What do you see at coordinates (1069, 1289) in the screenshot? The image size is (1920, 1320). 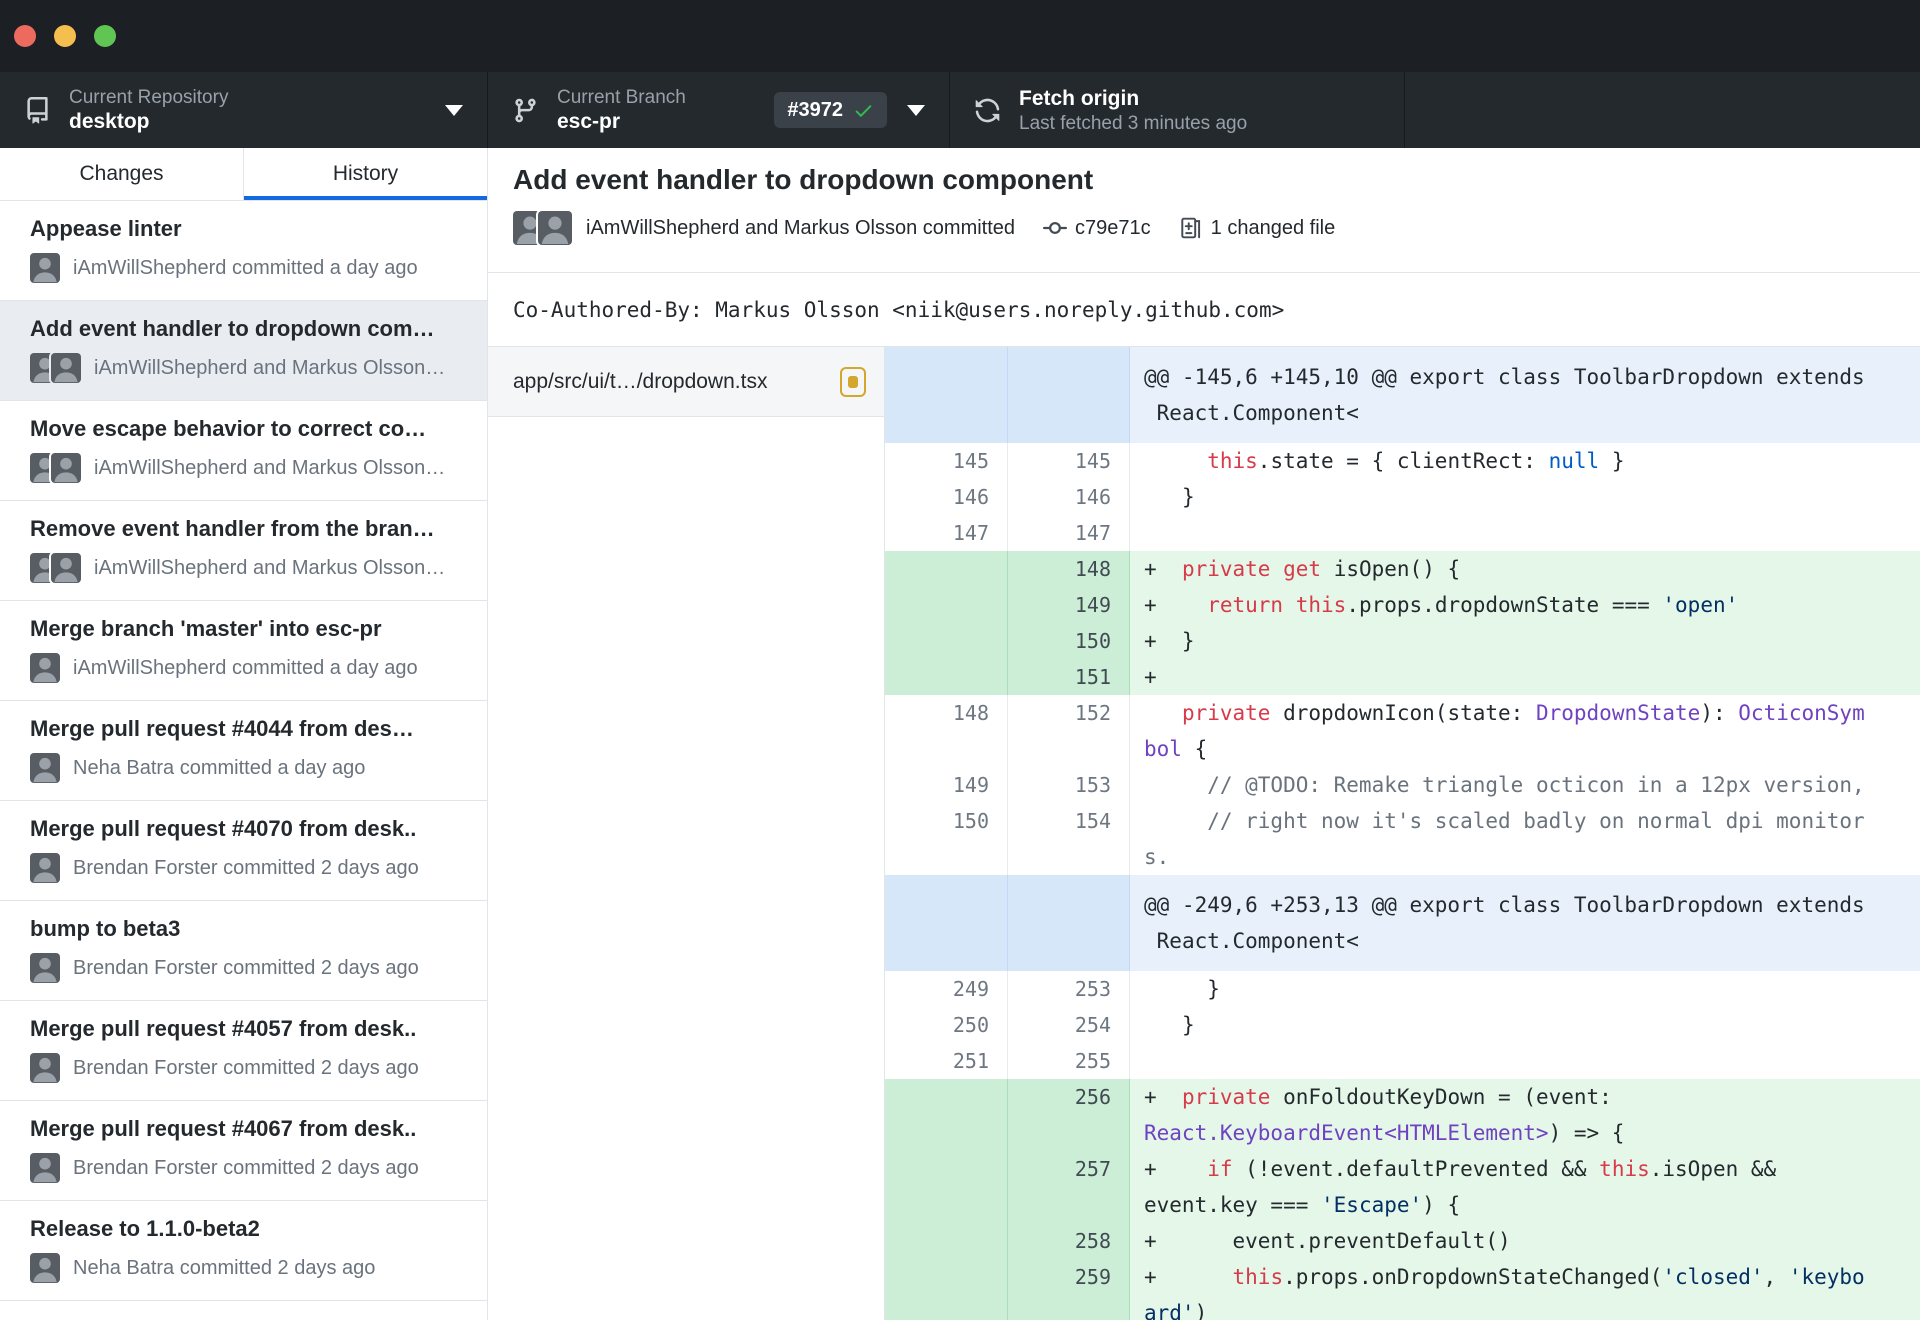 I see `new-line-number: 259` at bounding box center [1069, 1289].